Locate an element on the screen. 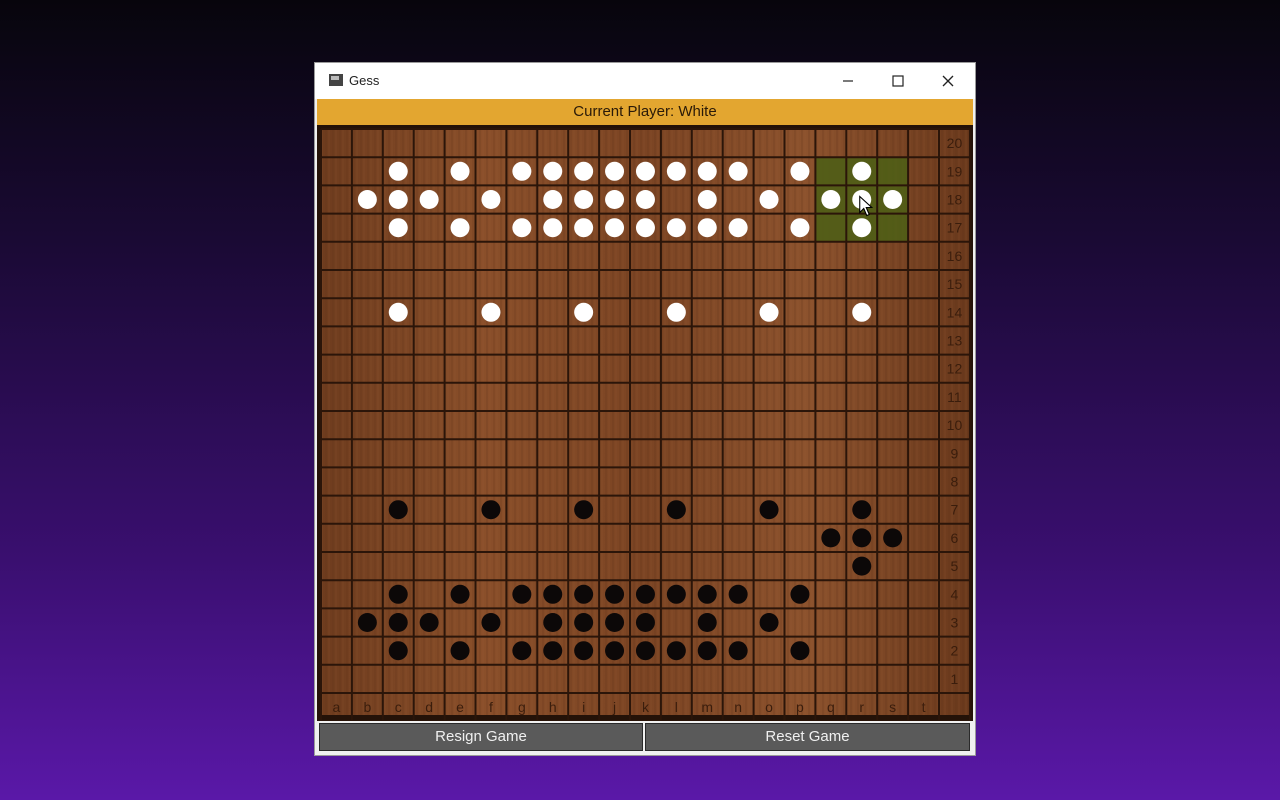 The height and width of the screenshot is (800, 1280). row-label: 4 is located at coordinates (955, 594).